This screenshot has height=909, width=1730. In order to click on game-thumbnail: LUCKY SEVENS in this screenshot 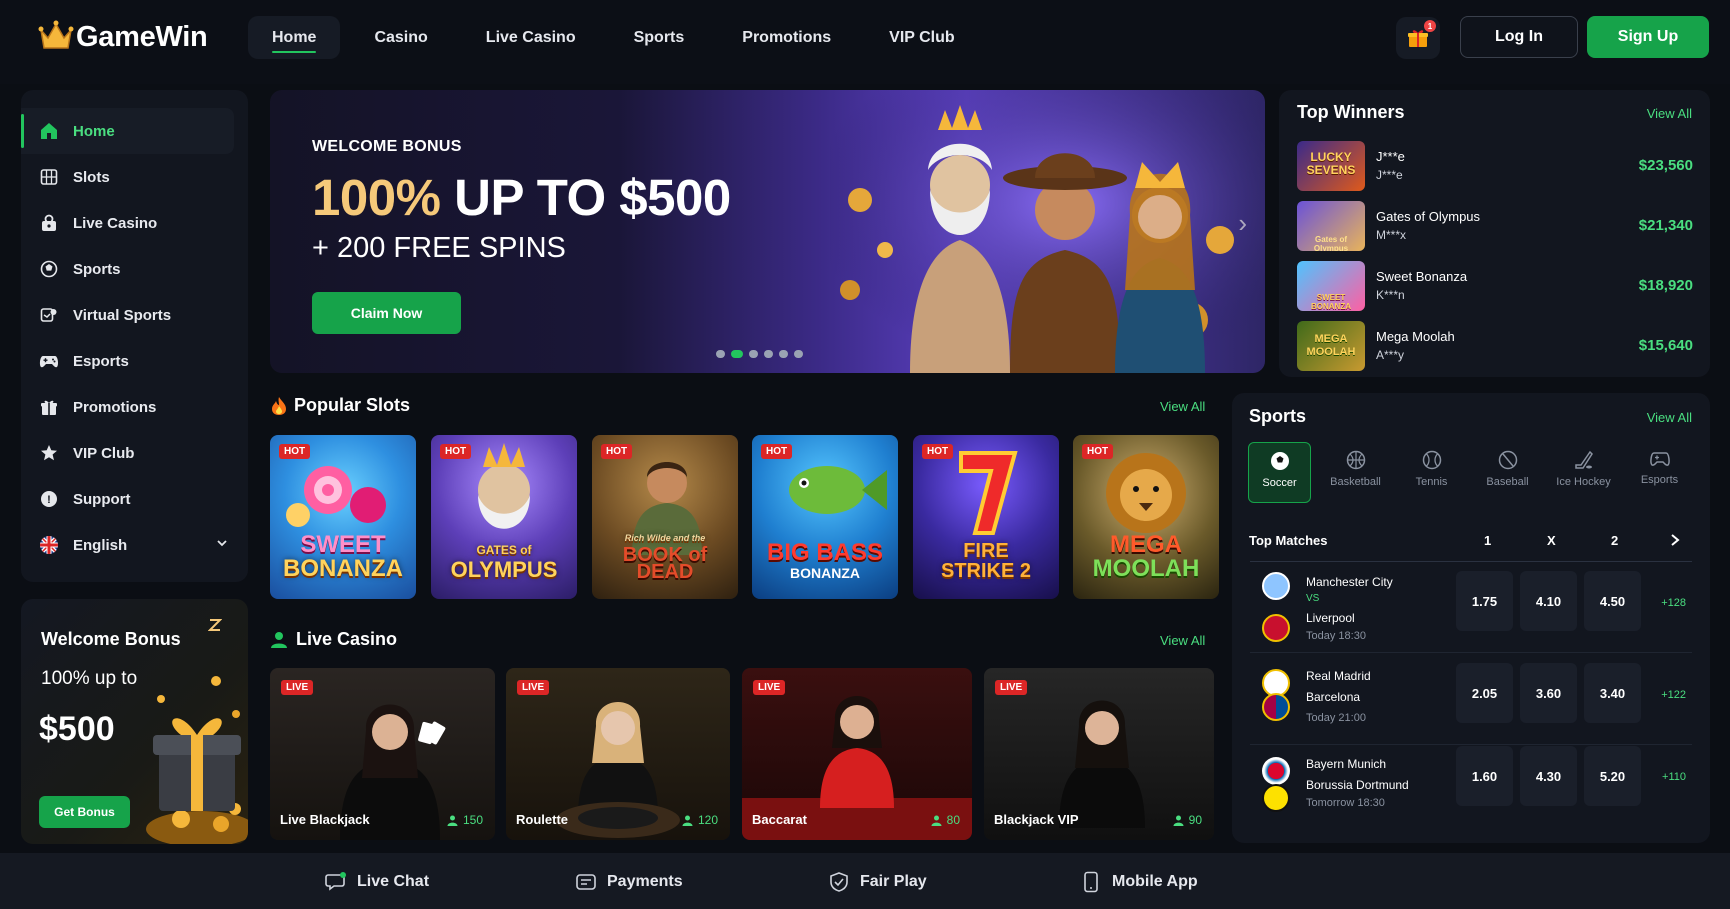, I will do `click(1331, 166)`.